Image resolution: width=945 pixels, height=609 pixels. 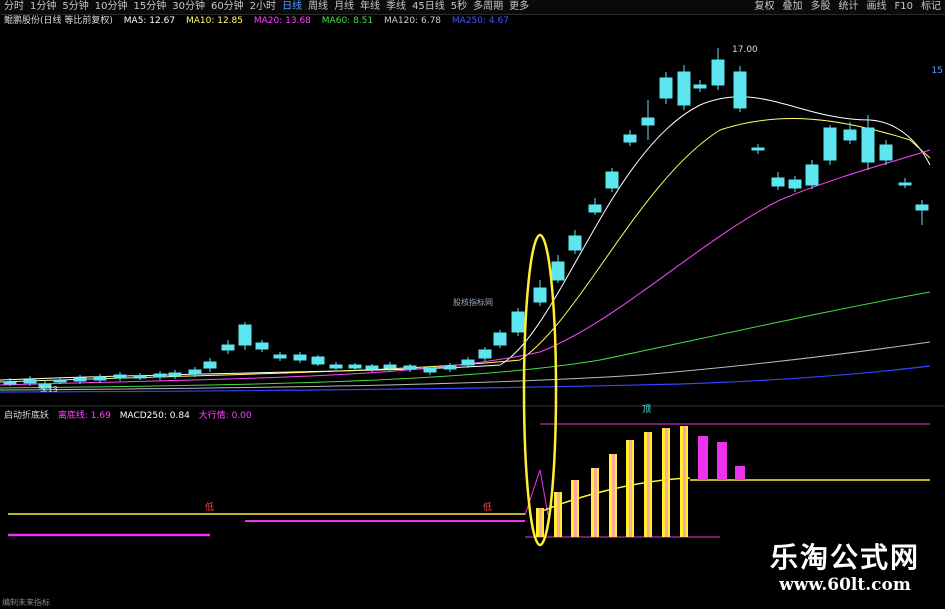 What do you see at coordinates (149, 21) in the screenshot?
I see `ma5-label: MA5: 12.67` at bounding box center [149, 21].